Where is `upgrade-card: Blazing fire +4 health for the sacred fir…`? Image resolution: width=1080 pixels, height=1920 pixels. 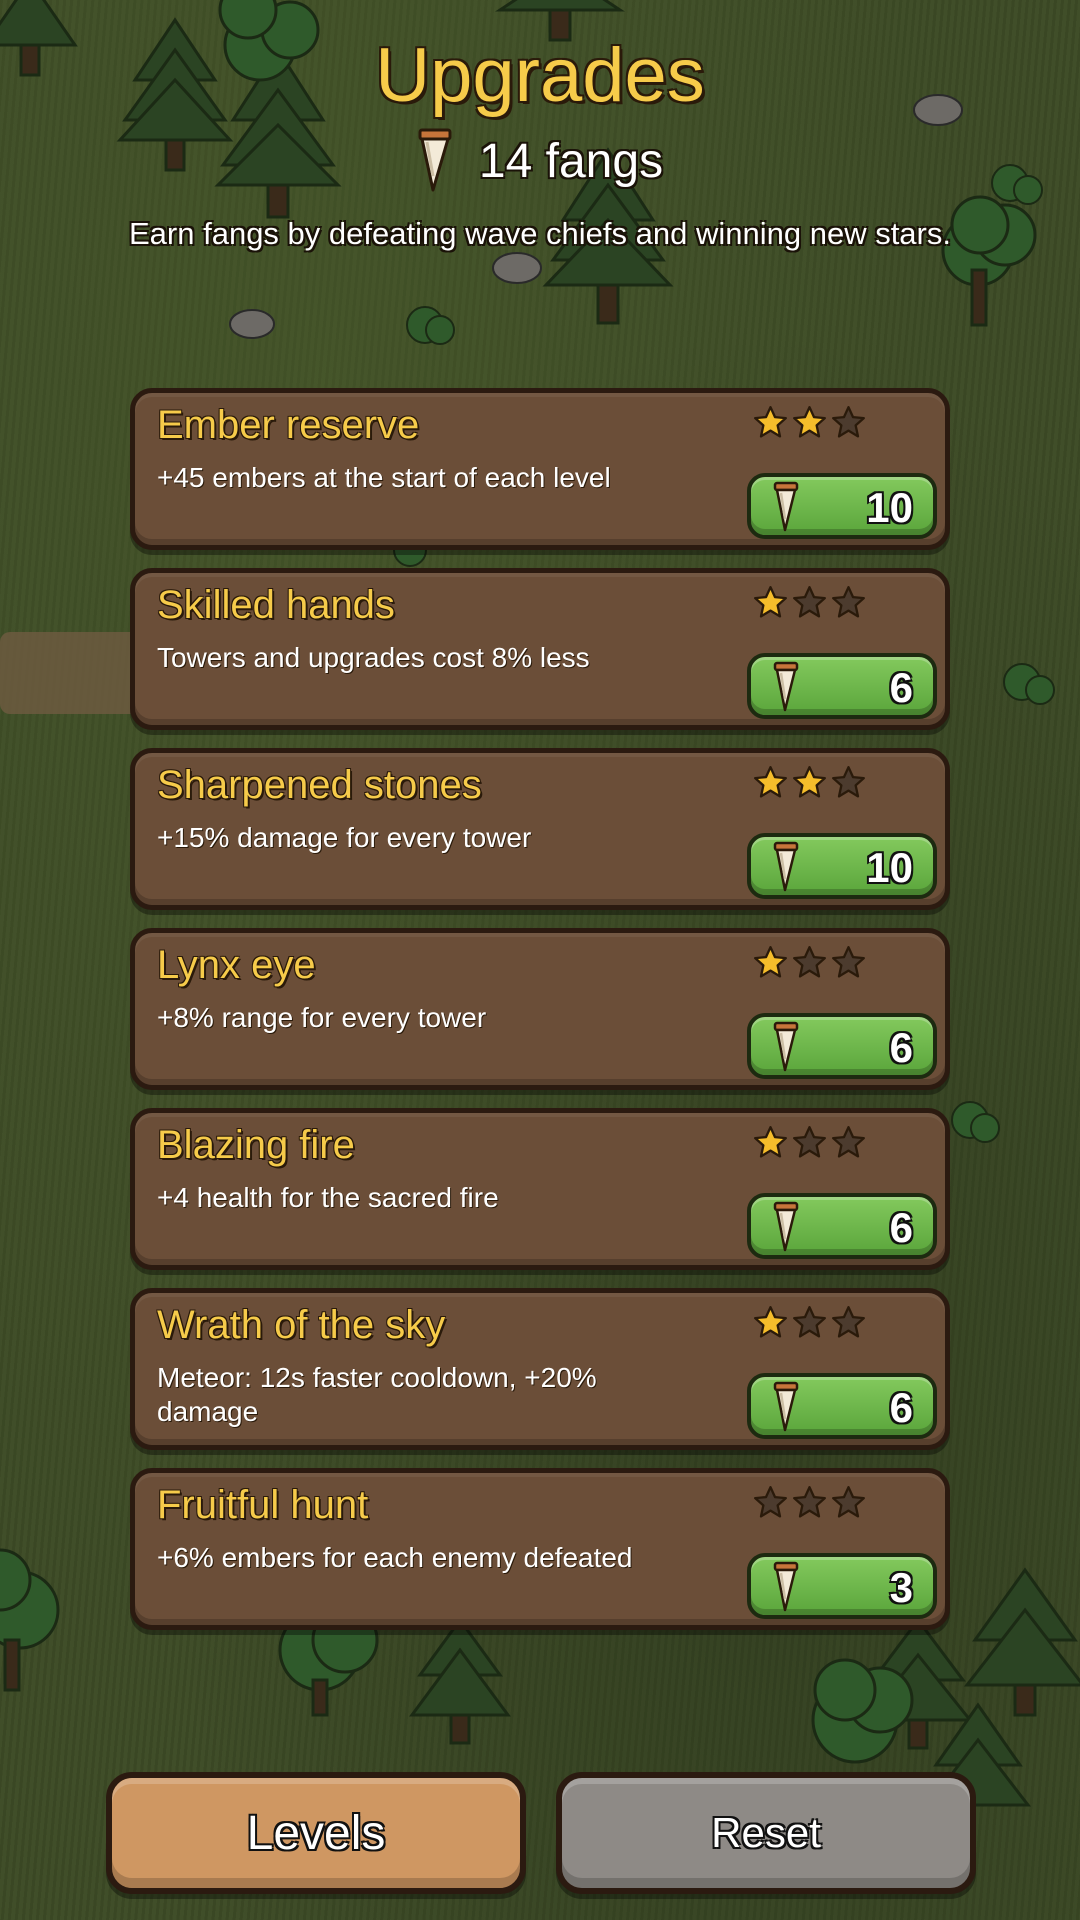
upgrade-card: Blazing fire +4 health for the sacred fir… is located at coordinates (540, 1189).